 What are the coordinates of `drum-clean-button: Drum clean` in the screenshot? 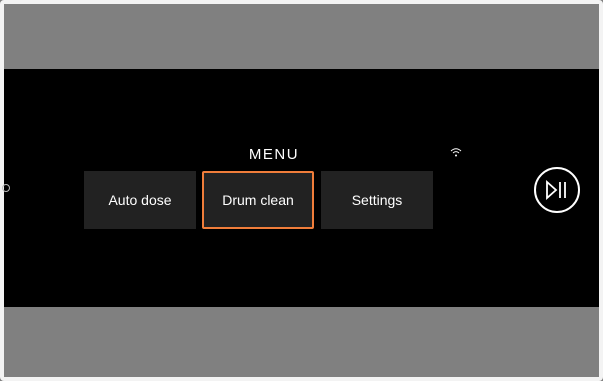 It's located at (258, 200).